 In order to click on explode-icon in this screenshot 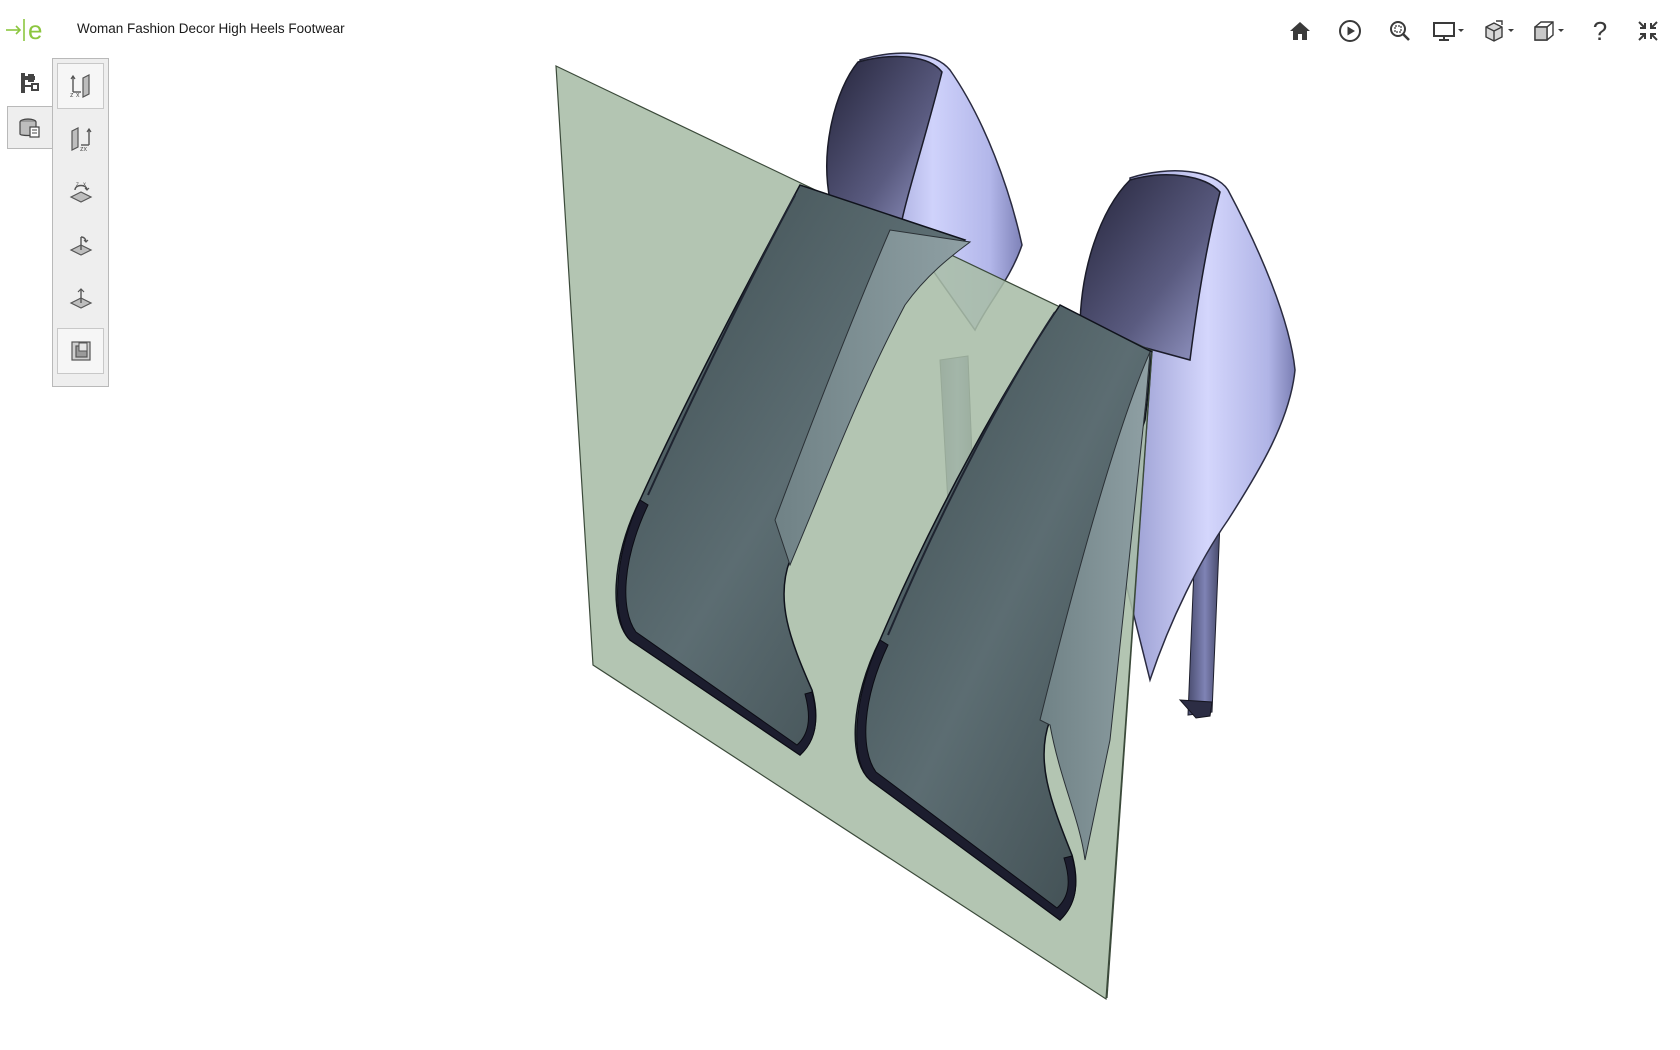, I will do `click(1499, 31)`.